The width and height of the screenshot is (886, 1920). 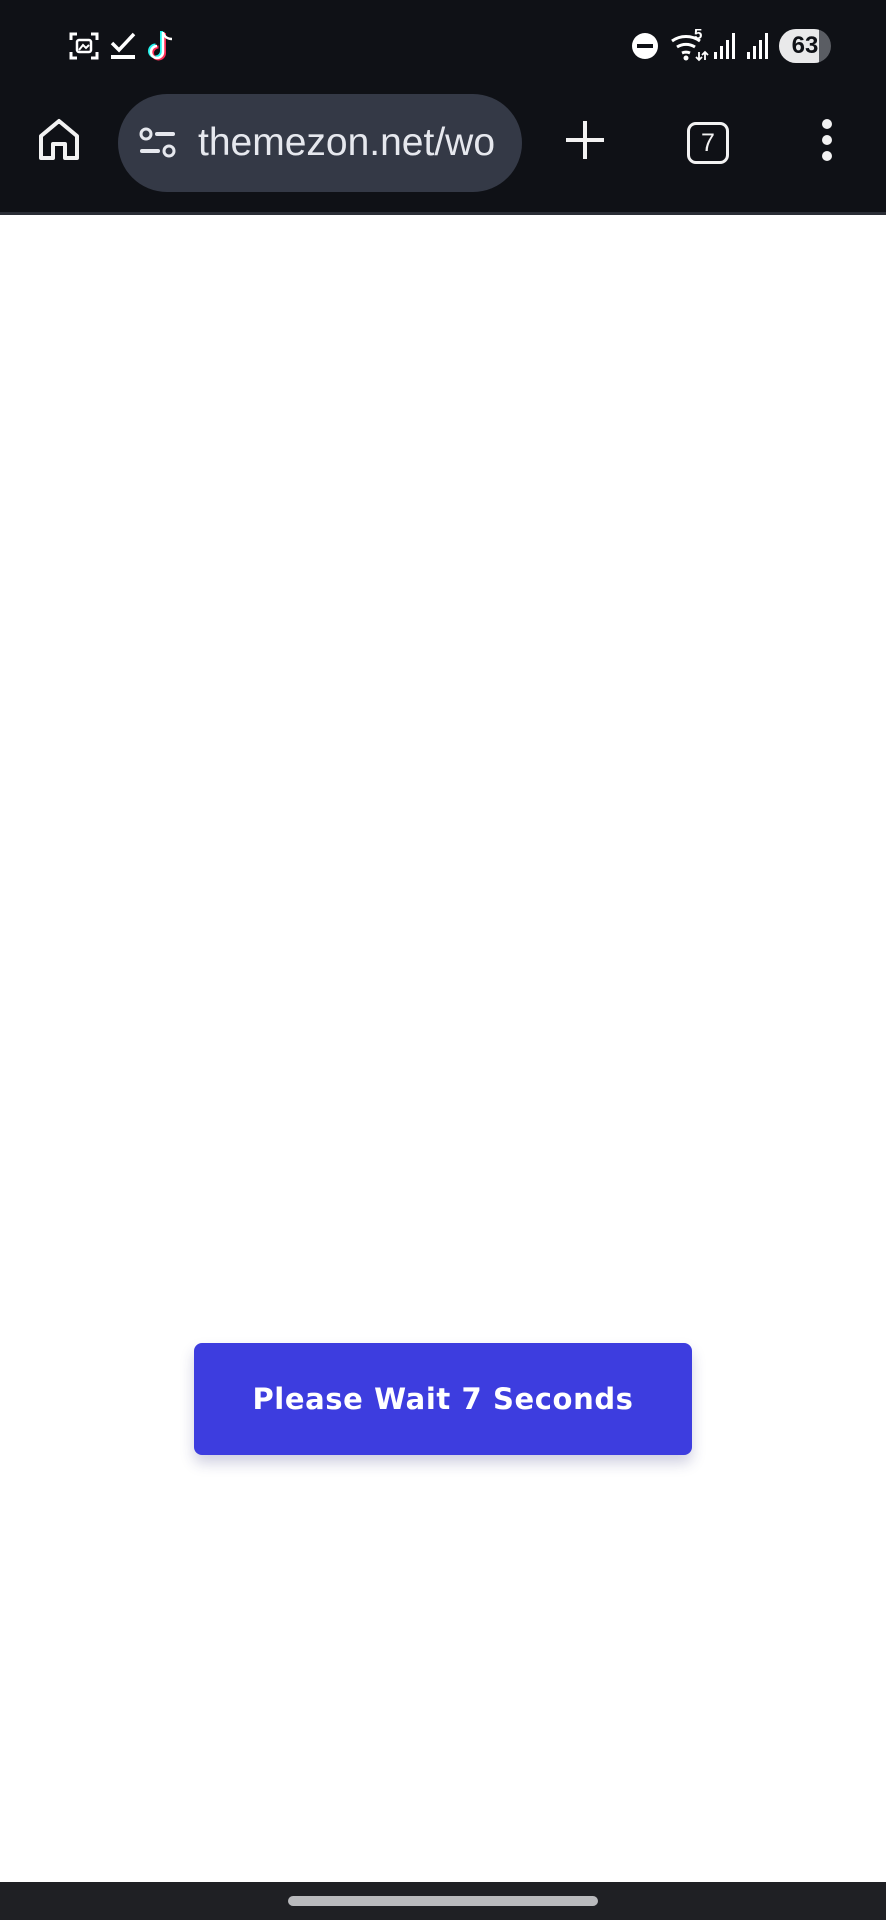 I want to click on browser-toolbar: themezon.net/wo 7, so click(x=443, y=152).